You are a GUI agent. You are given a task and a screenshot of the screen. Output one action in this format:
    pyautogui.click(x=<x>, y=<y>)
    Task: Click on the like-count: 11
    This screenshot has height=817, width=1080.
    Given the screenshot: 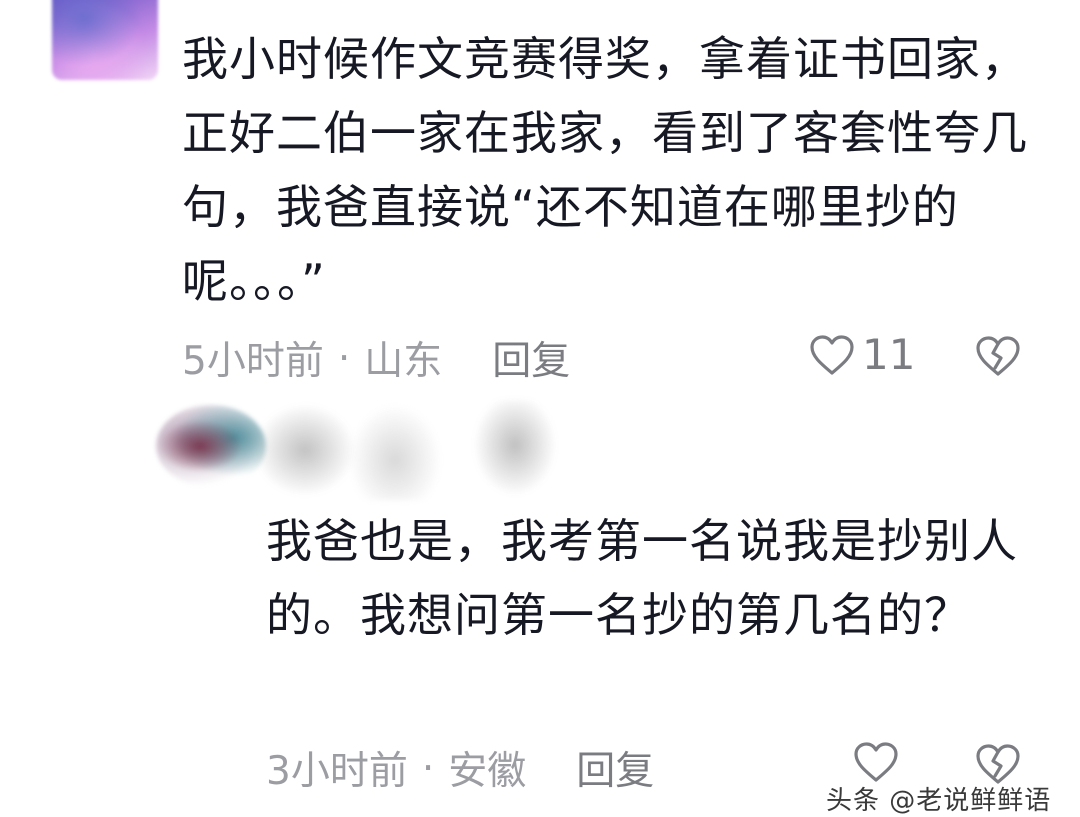 What is the action you would take?
    pyautogui.click(x=889, y=354)
    